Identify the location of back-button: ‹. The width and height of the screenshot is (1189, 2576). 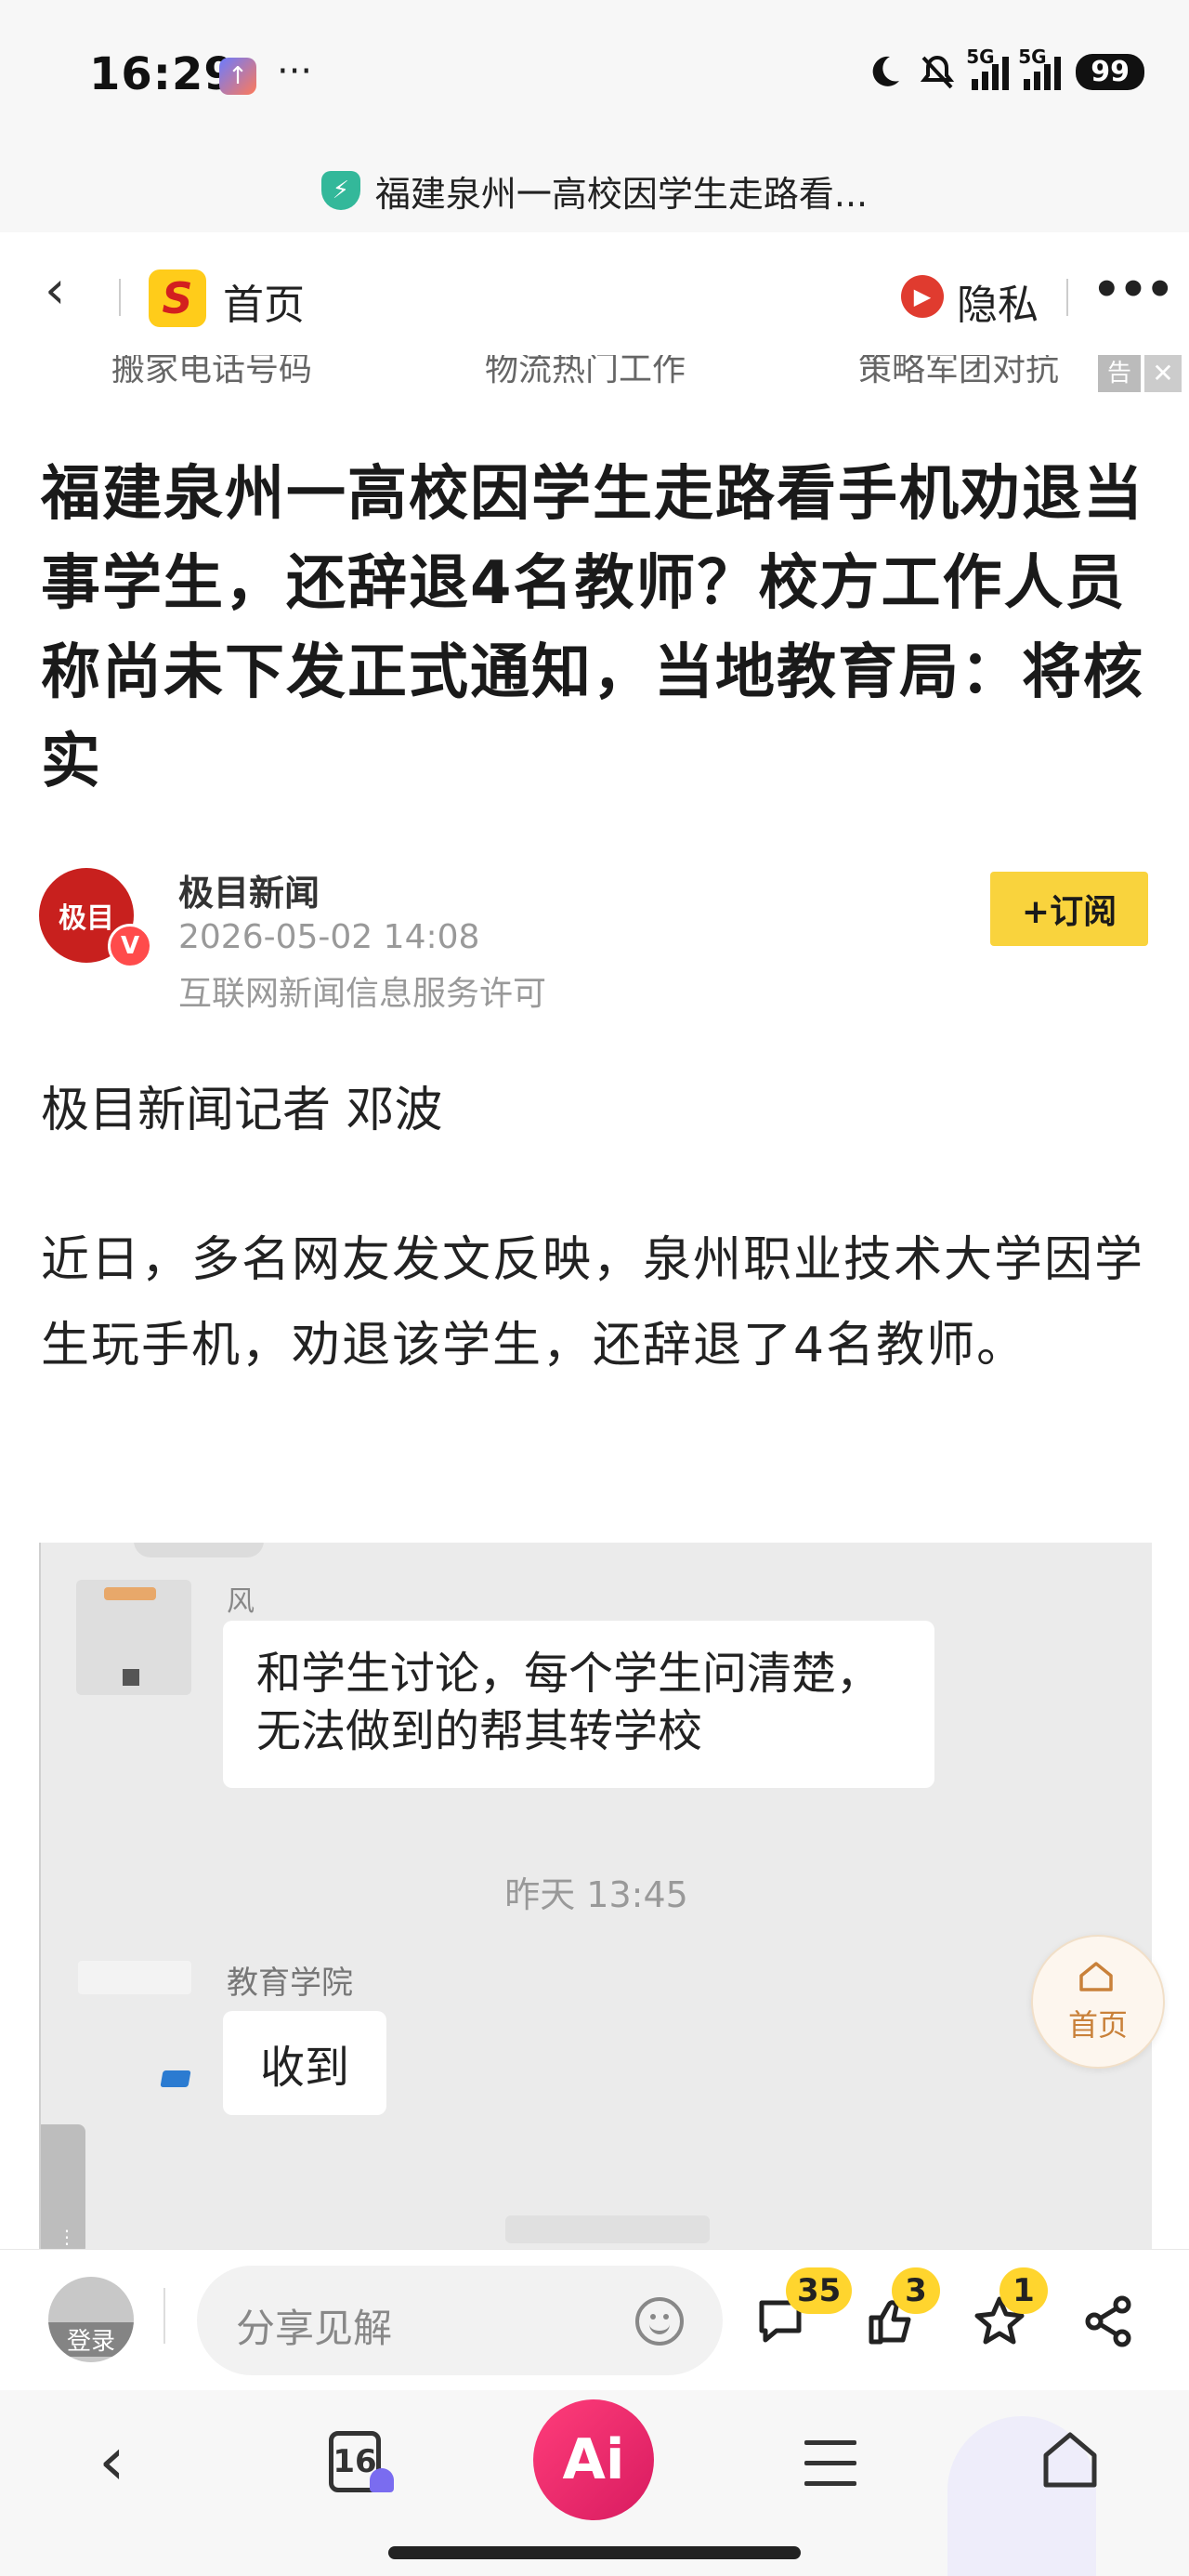
(55, 290).